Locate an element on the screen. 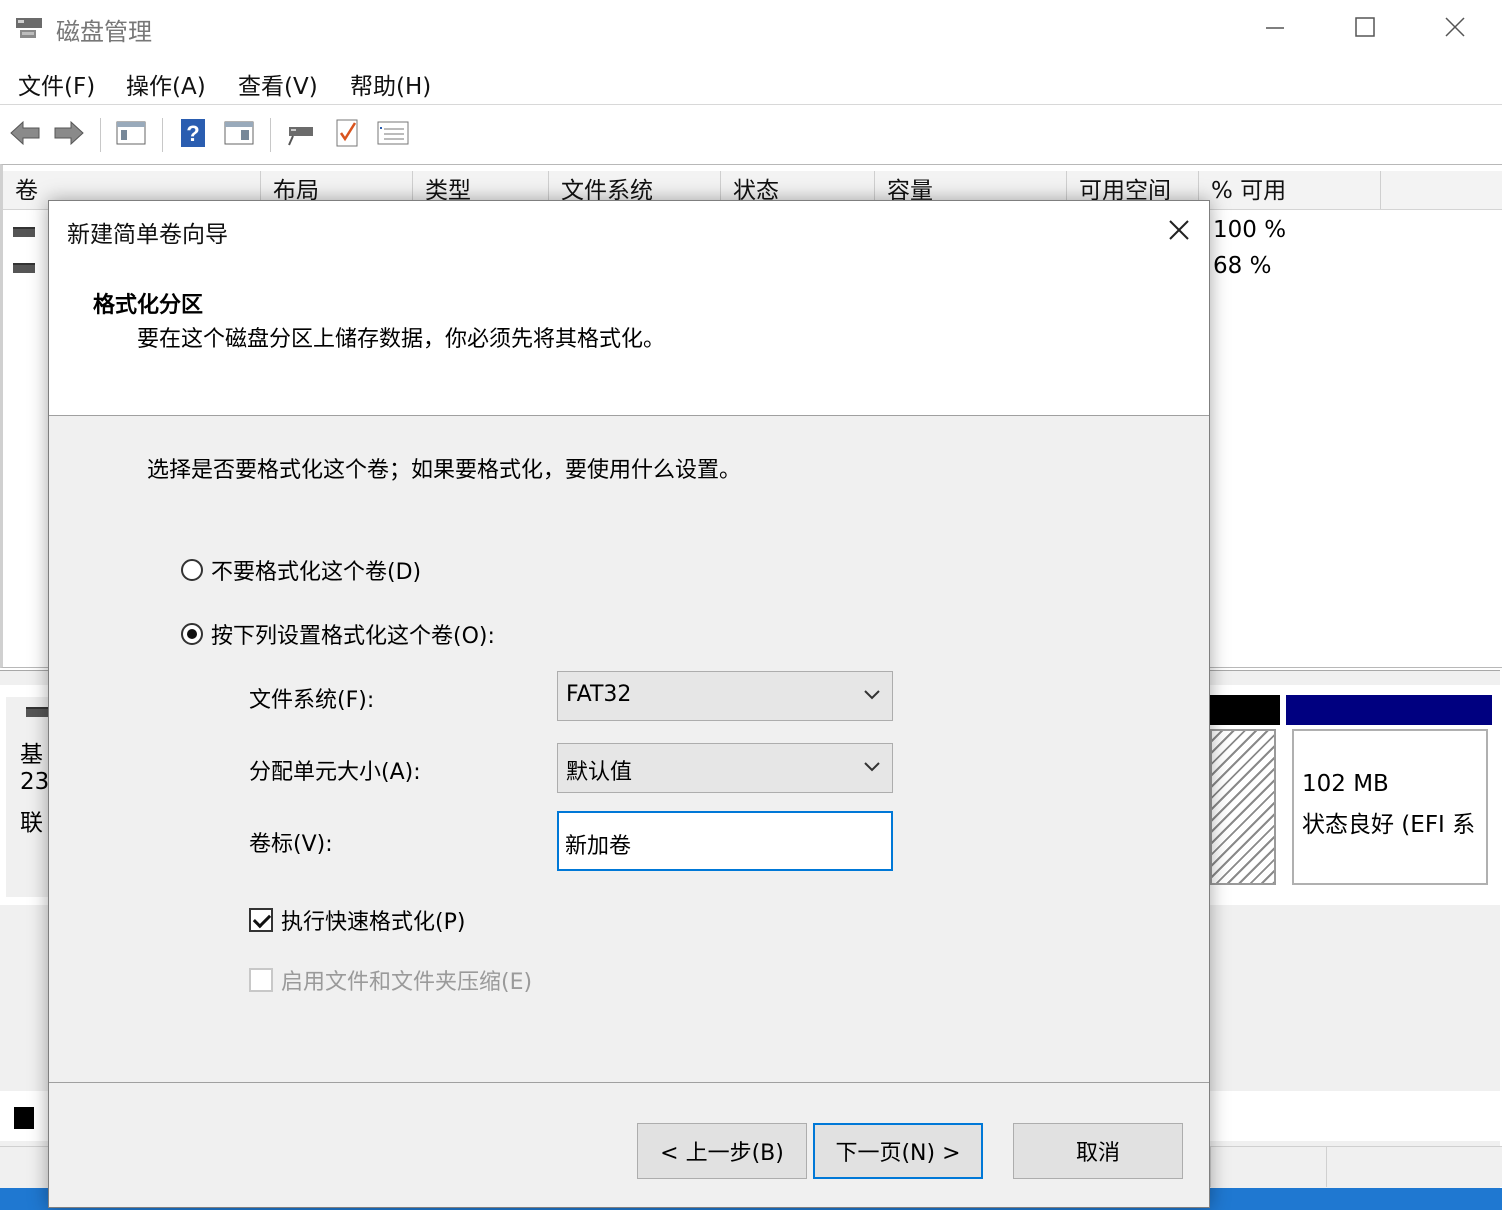 The height and width of the screenshot is (1210, 1502). window-title: 磁盘管理 is located at coordinates (104, 32).